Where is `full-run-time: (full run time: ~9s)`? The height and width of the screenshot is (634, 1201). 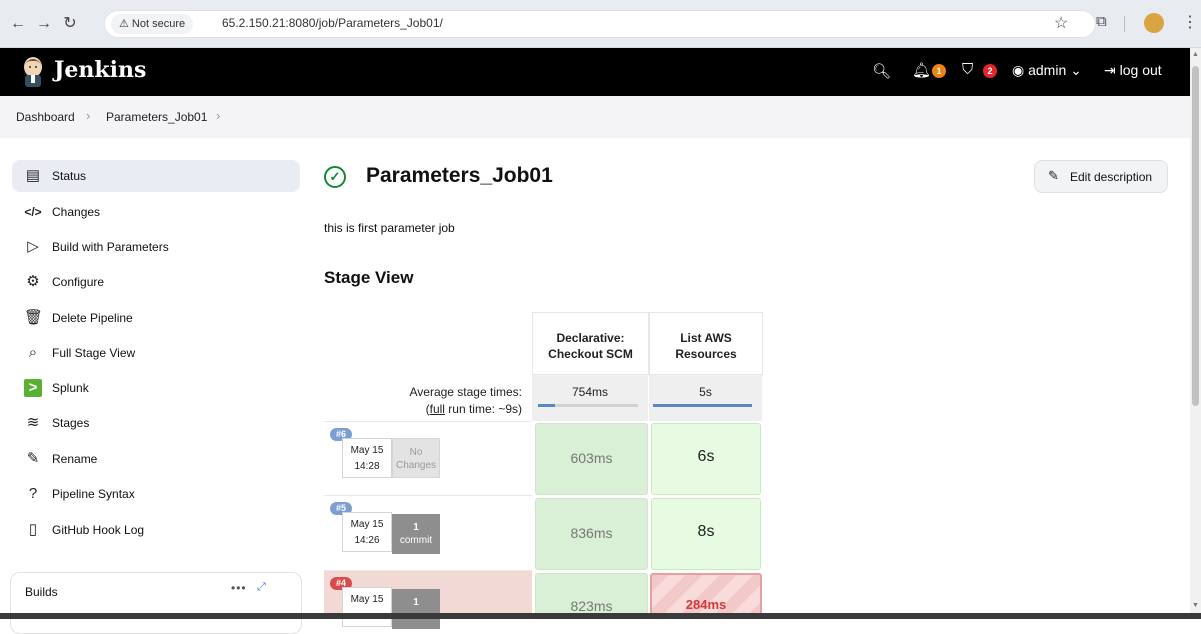 full-run-time: (full run time: ~9s) is located at coordinates (474, 409).